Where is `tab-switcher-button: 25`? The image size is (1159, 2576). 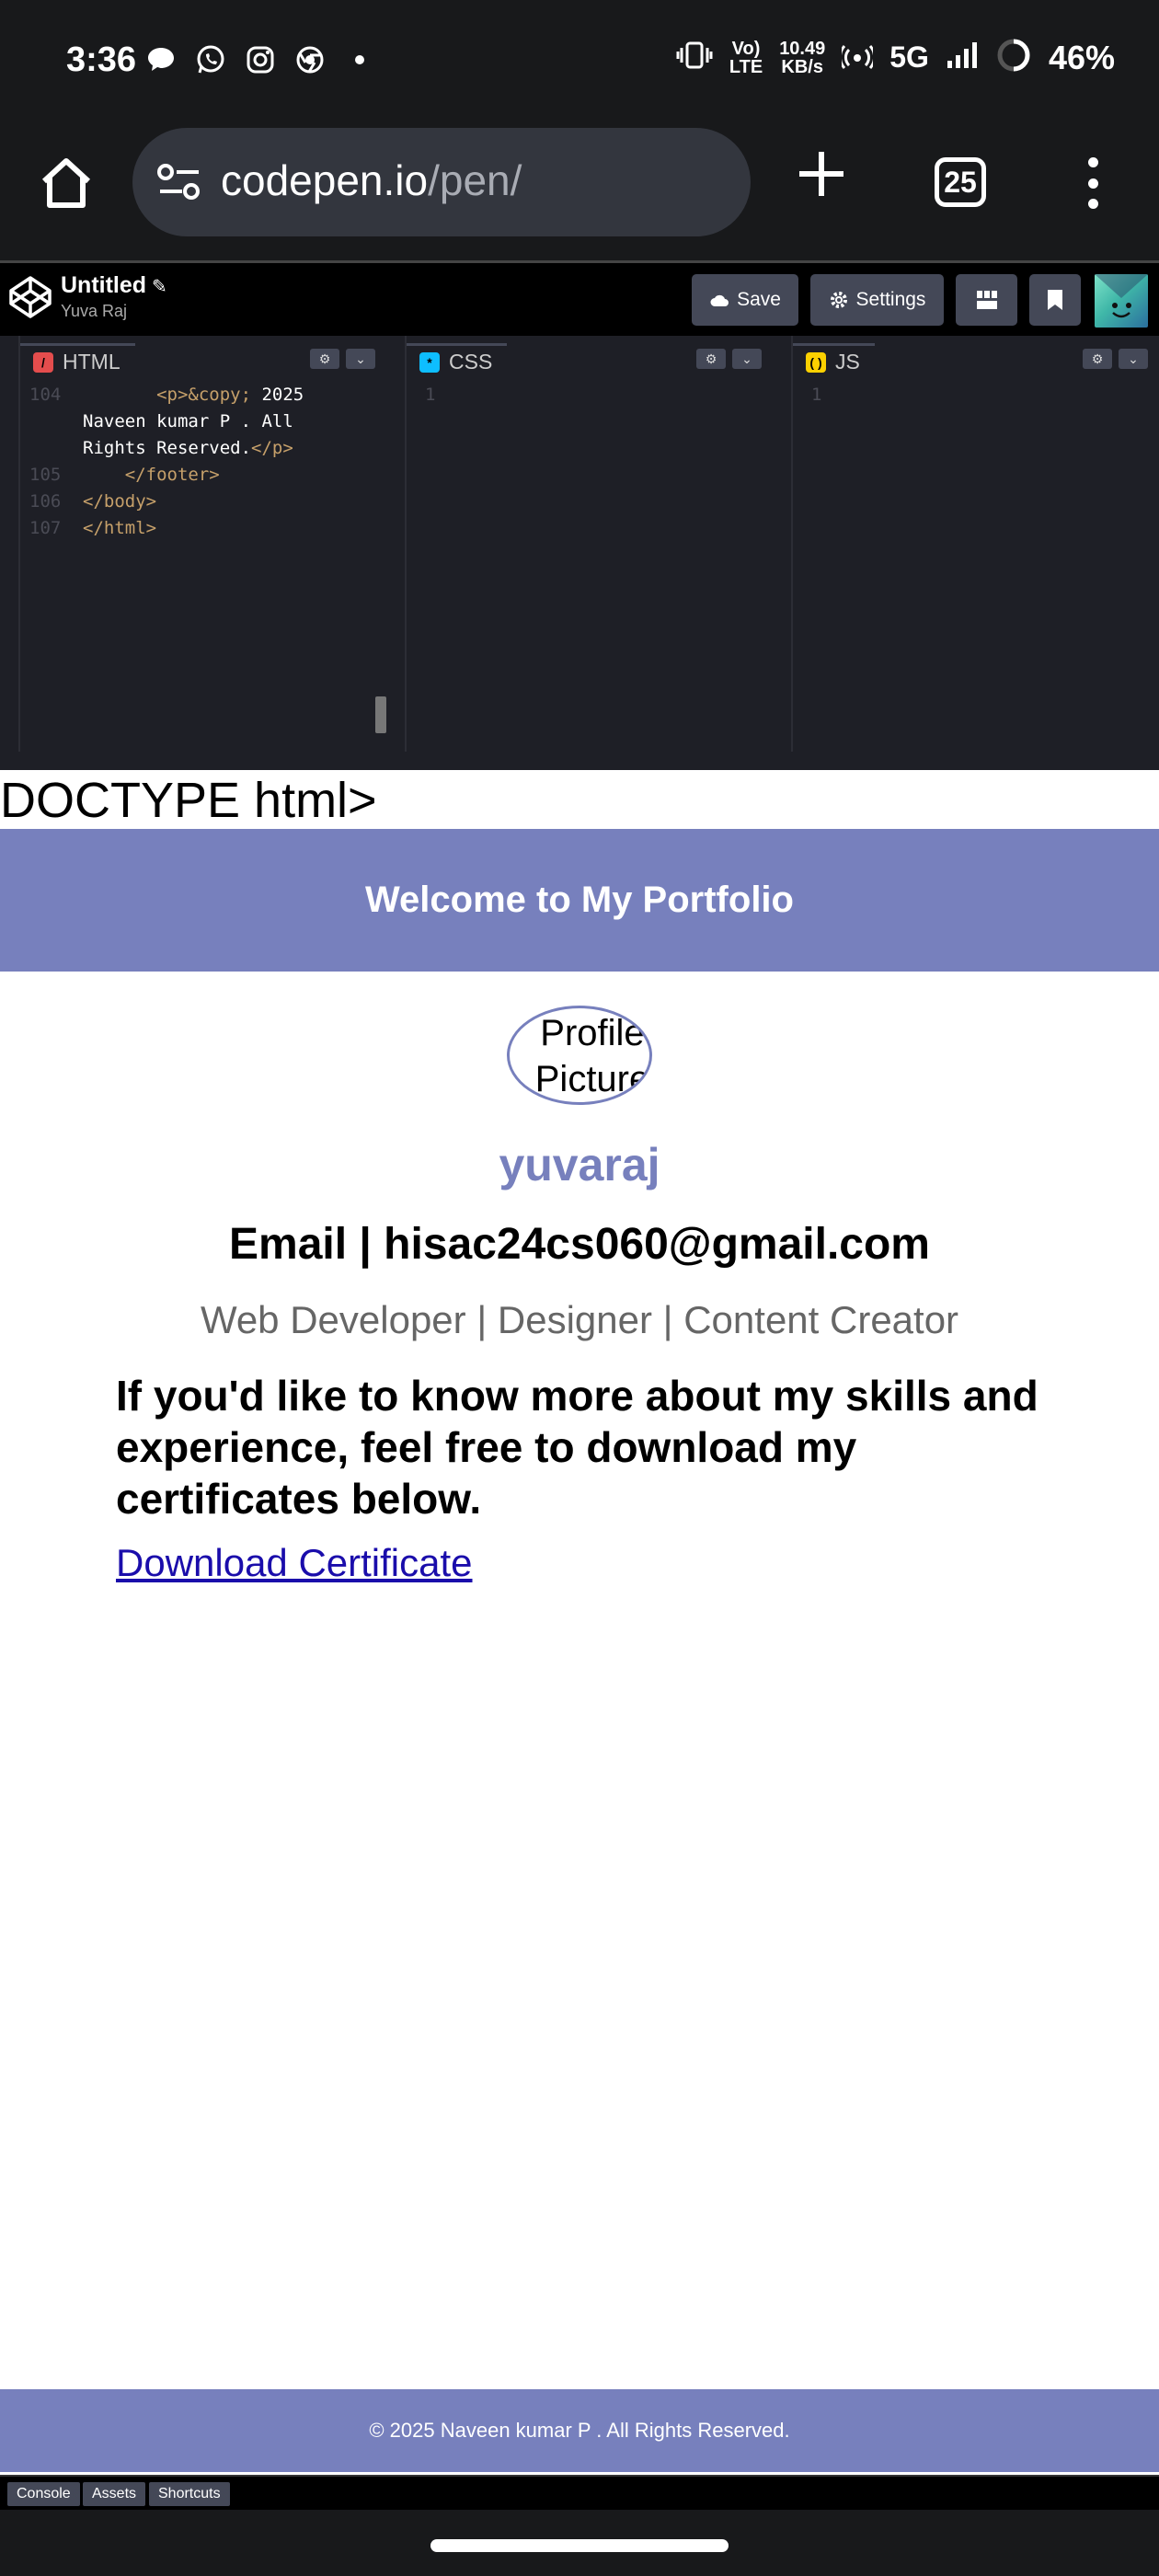 tab-switcher-button: 25 is located at coordinates (960, 182).